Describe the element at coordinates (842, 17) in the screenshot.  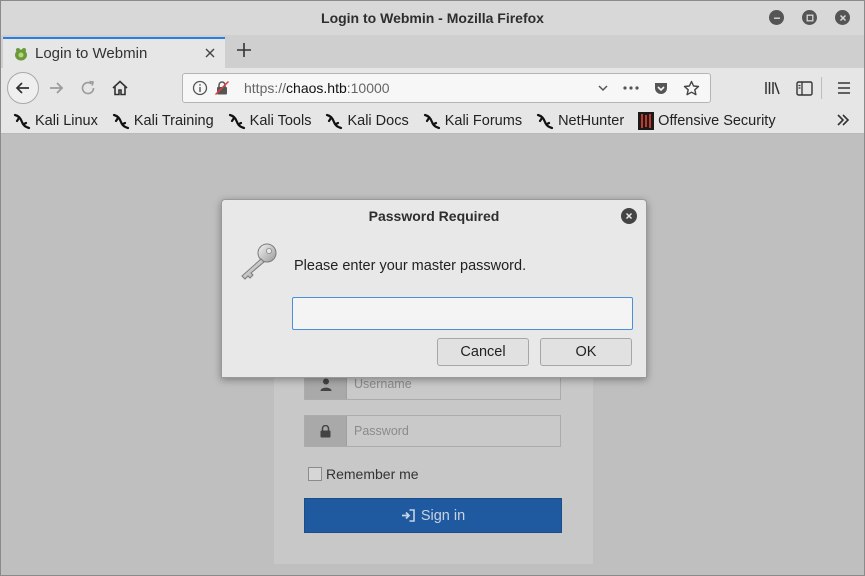
I see `close-window-button` at that location.